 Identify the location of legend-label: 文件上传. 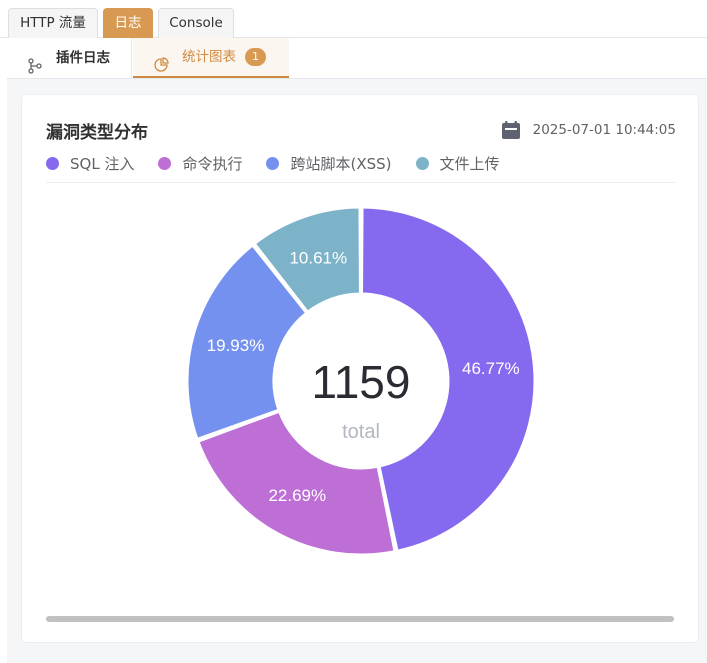
(469, 164).